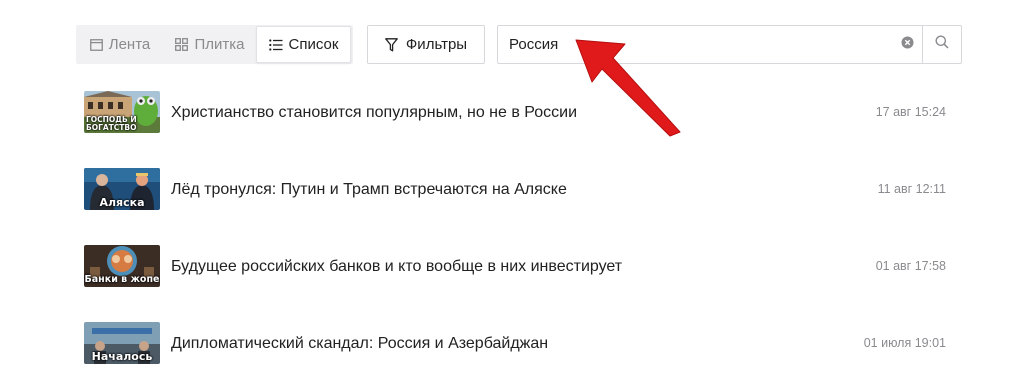 The width and height of the screenshot is (1024, 391). I want to click on article-date: 11 авг 12:11, so click(911, 189).